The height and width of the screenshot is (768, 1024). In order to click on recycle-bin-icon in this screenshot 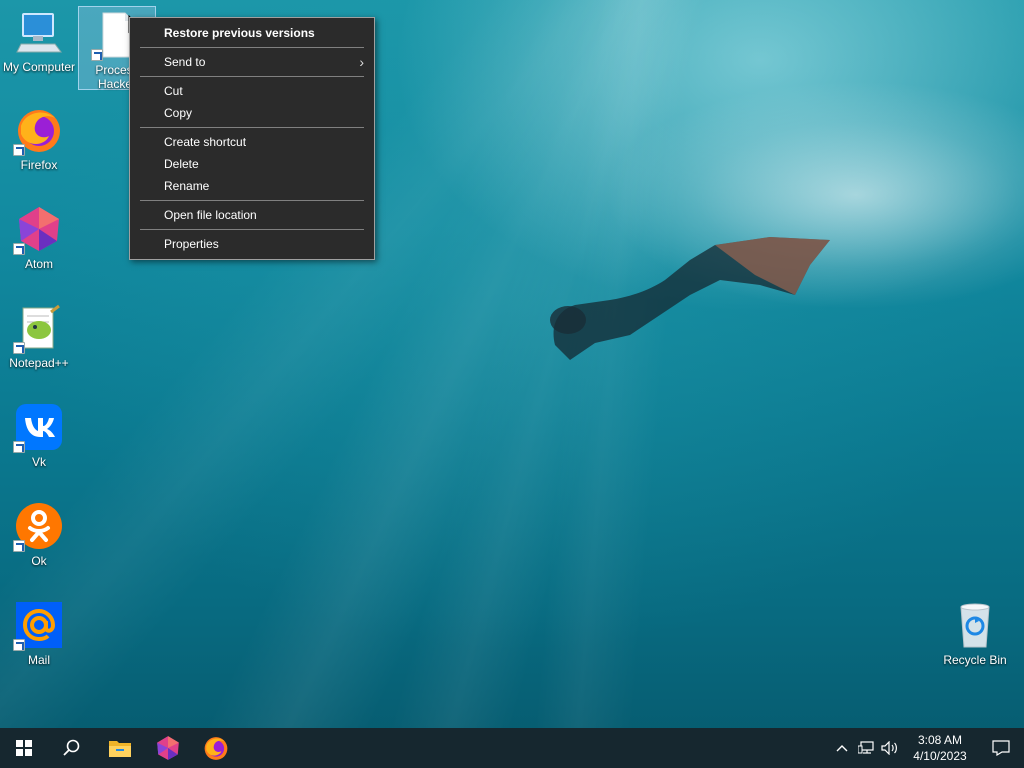, I will do `click(975, 625)`.